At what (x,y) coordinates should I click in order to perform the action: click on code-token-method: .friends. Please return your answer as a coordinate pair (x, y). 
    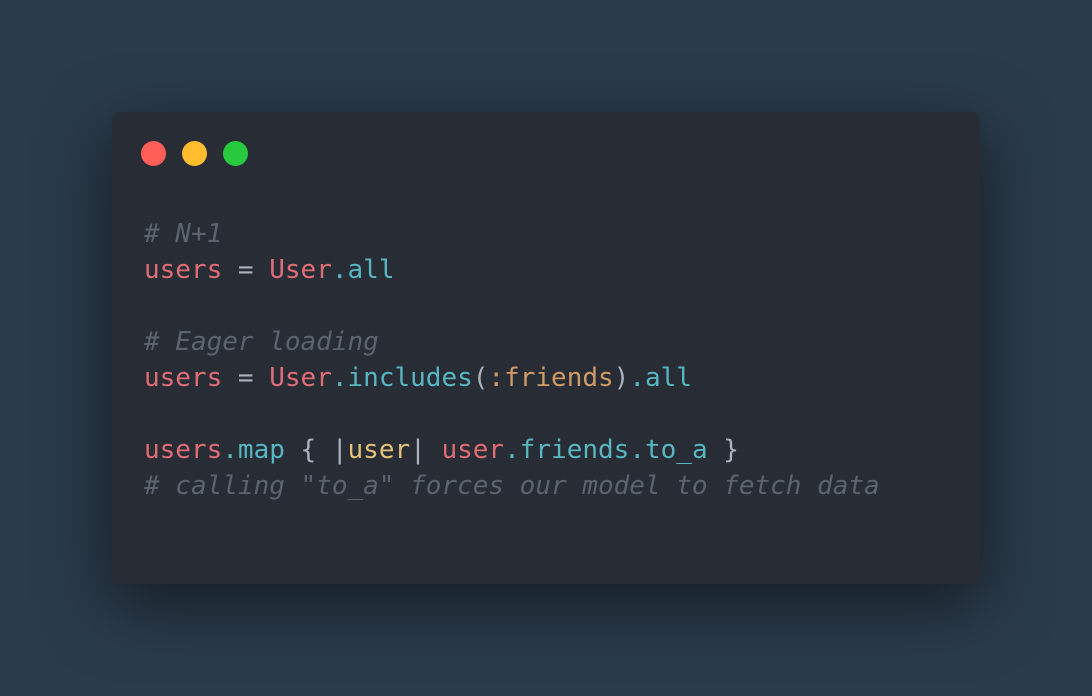
    Looking at the image, I should click on (567, 450).